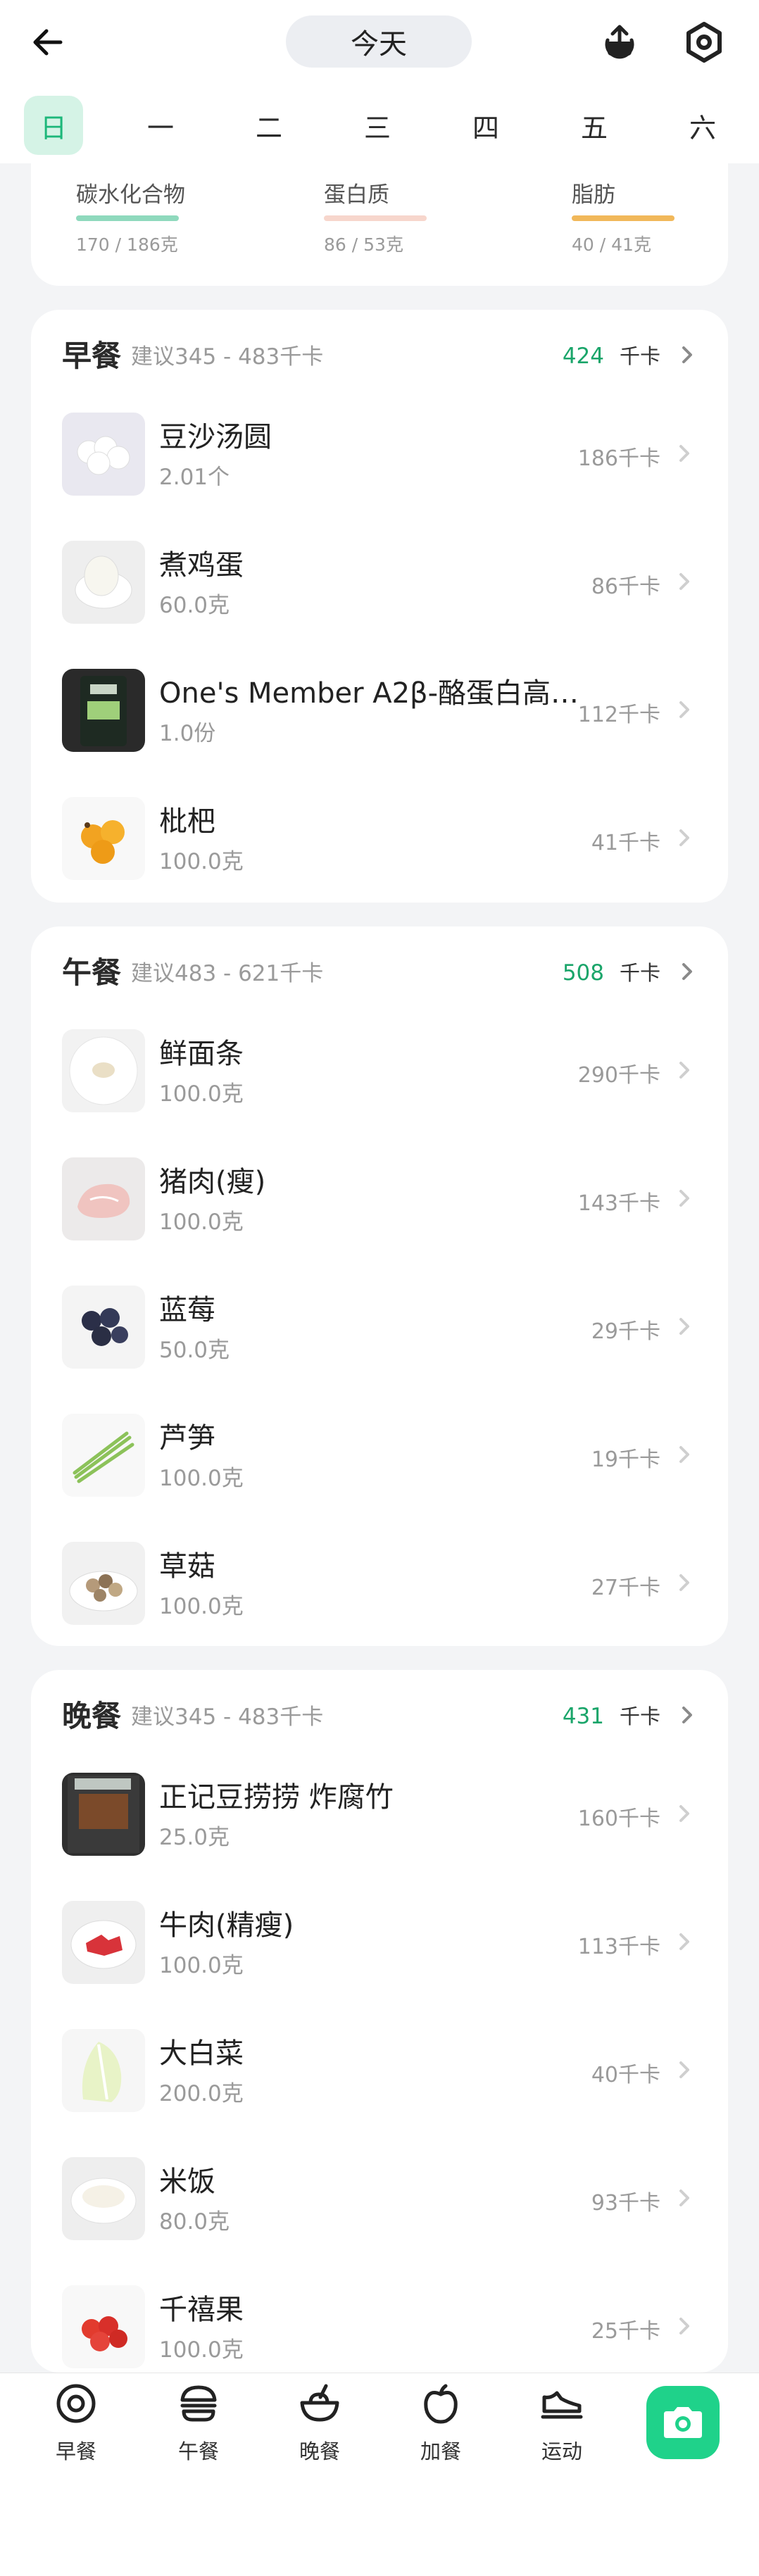  I want to click on food-amount: 1.0份, so click(188, 733).